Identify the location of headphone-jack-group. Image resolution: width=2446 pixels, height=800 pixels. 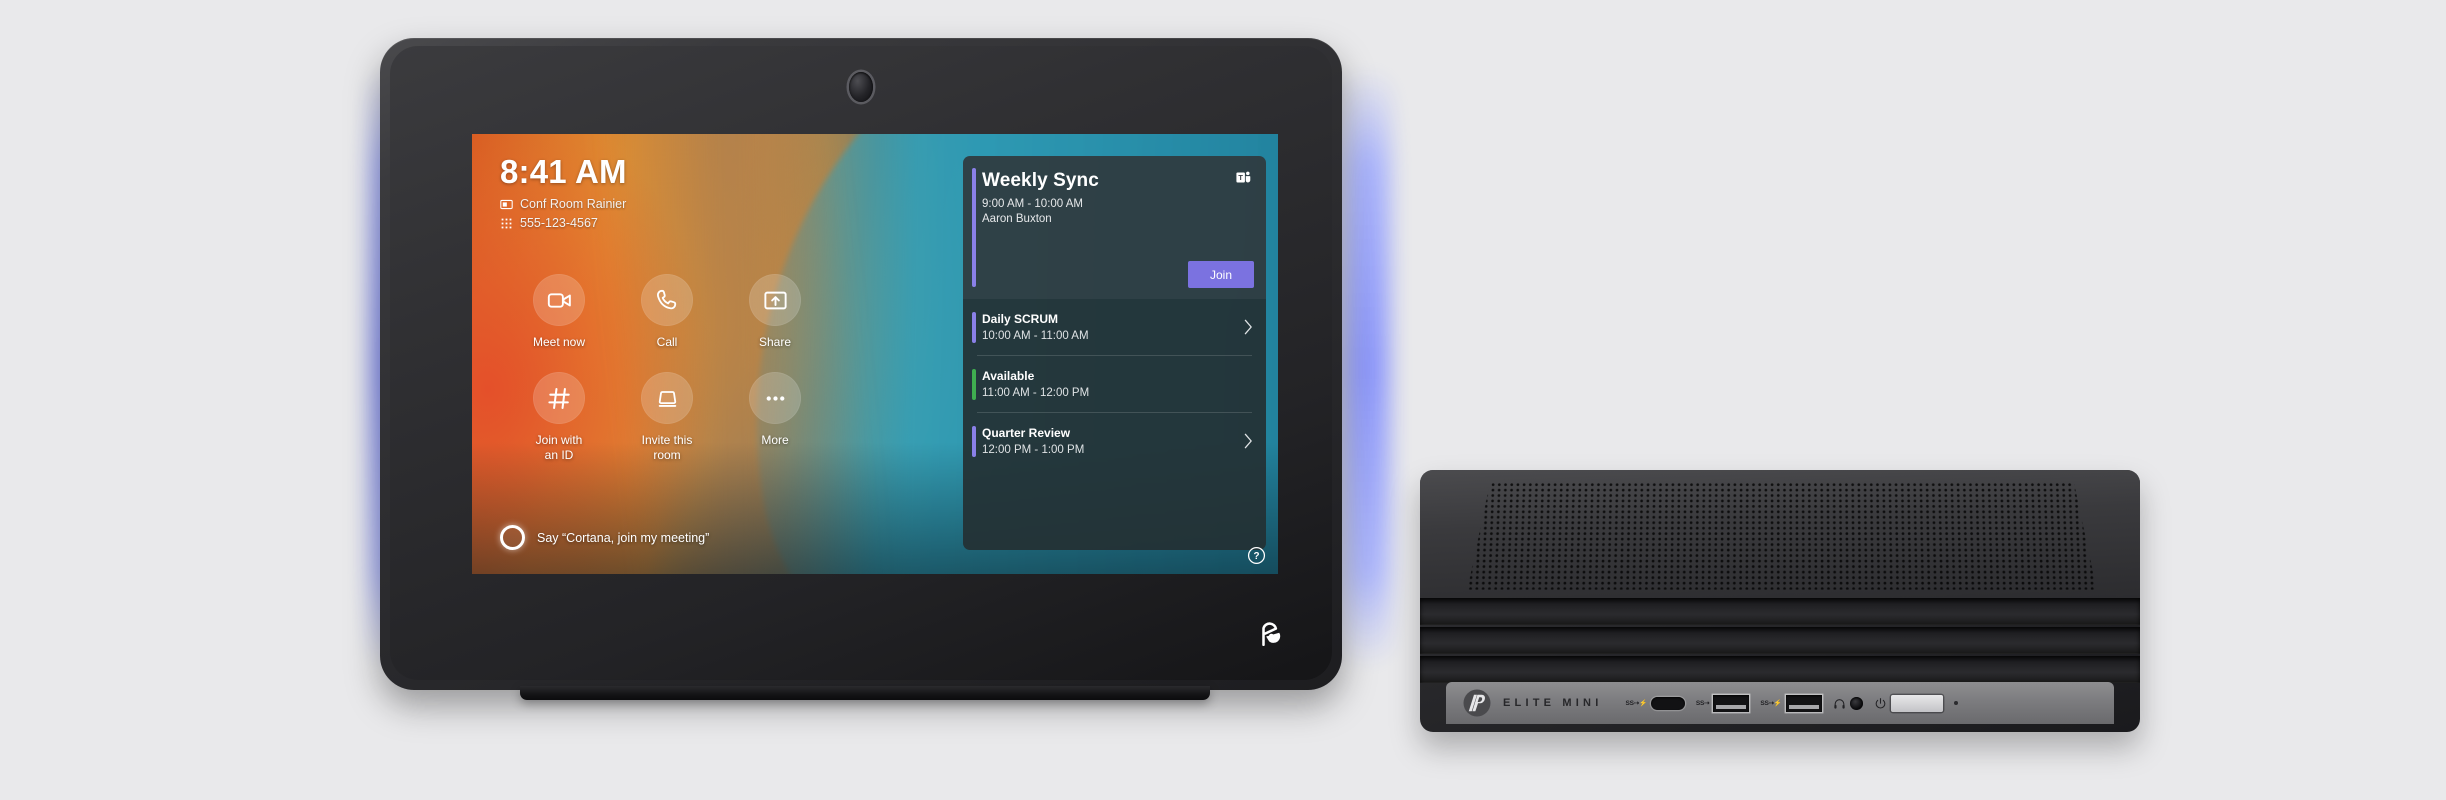
(1848, 703).